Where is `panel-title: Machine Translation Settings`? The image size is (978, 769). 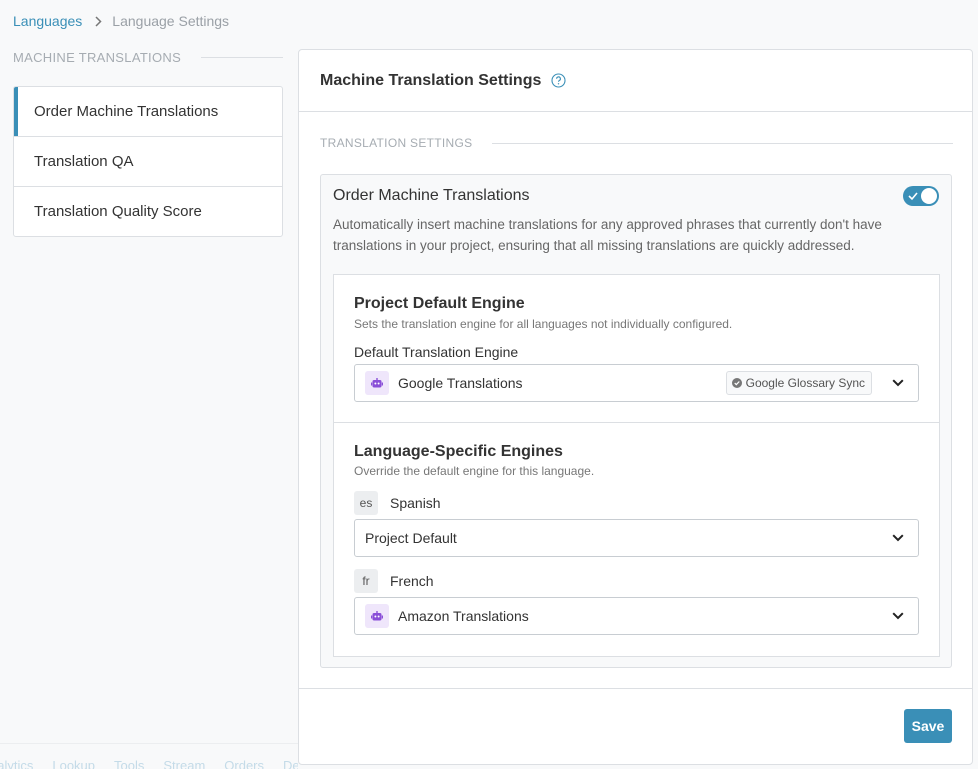
panel-title: Machine Translation Settings is located at coordinates (431, 80).